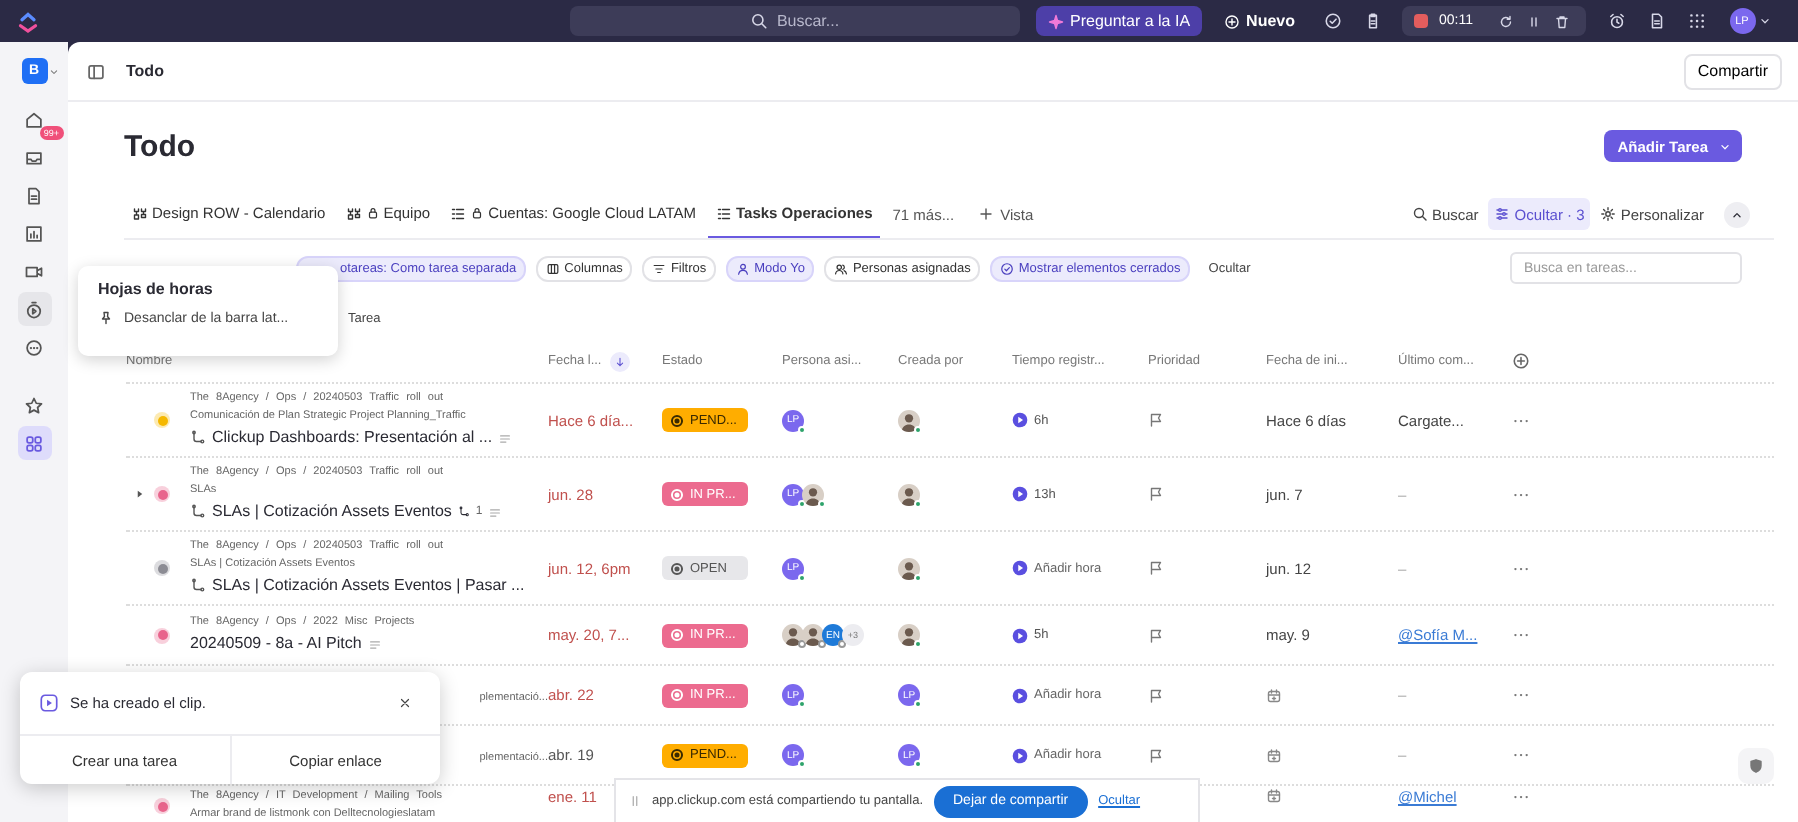 This screenshot has width=1798, height=822. I want to click on pin-icon, so click(106, 318).